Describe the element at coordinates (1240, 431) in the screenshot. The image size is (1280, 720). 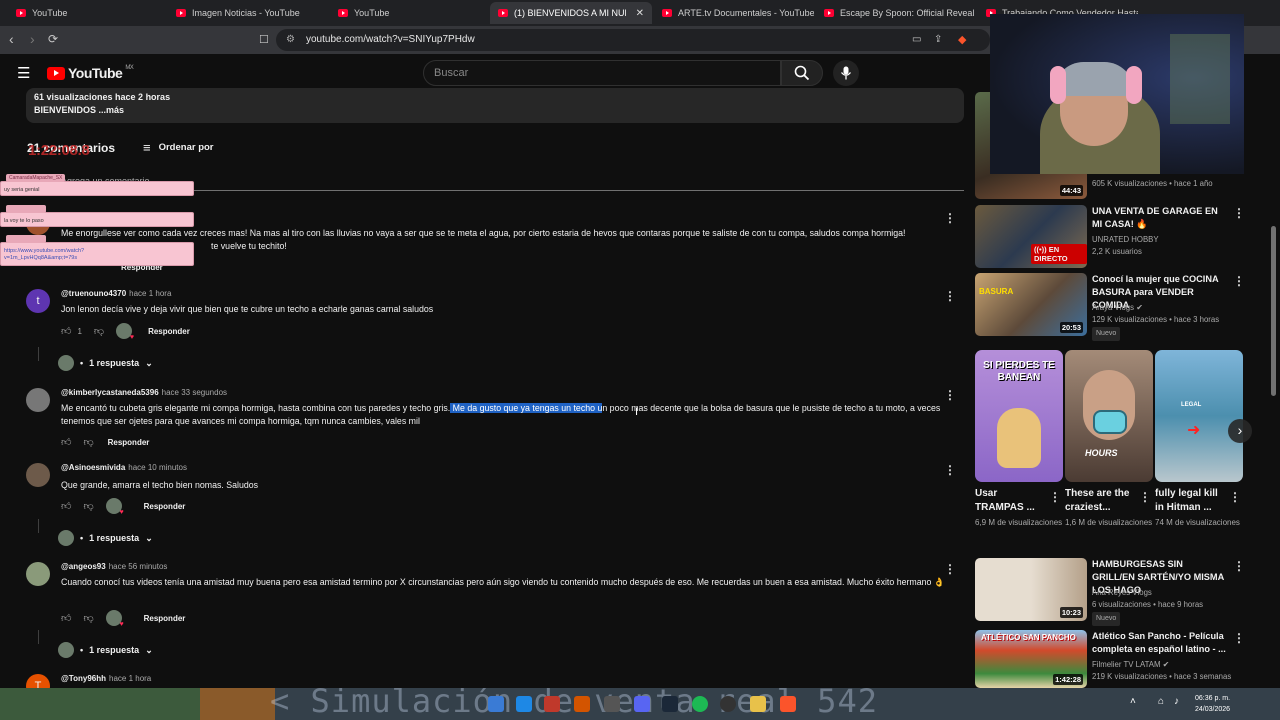
I see `shorts-next-button: ›` at that location.